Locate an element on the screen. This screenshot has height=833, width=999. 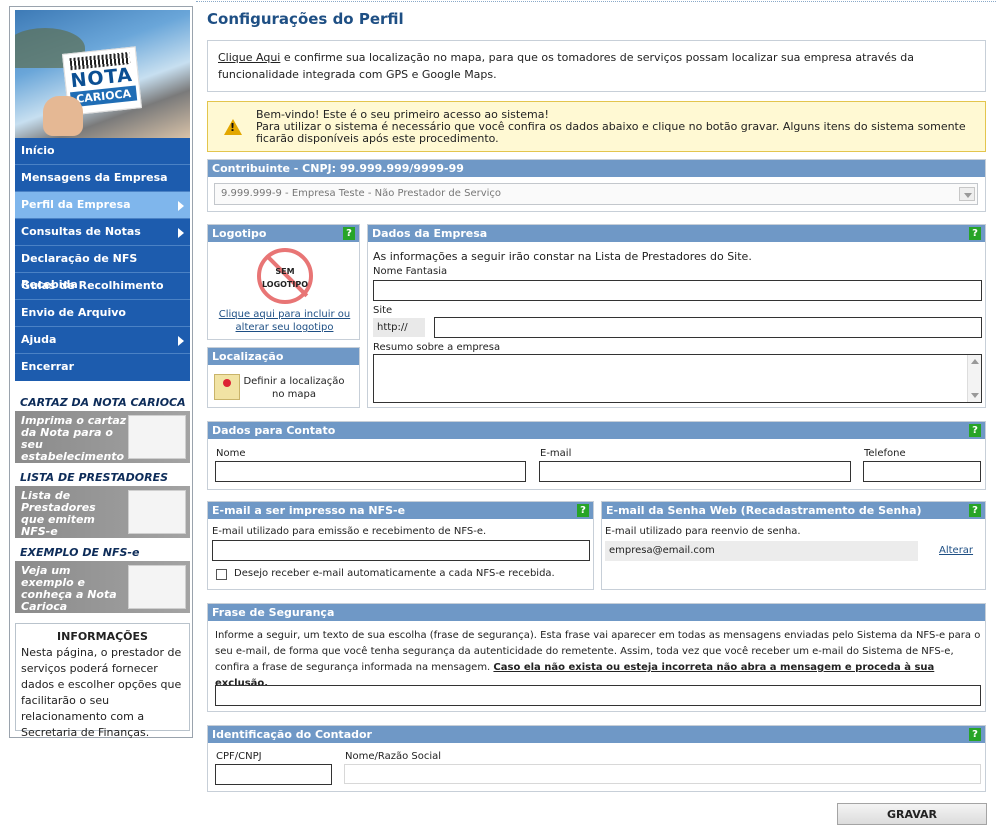
top-divider is located at coordinates (596, 1).